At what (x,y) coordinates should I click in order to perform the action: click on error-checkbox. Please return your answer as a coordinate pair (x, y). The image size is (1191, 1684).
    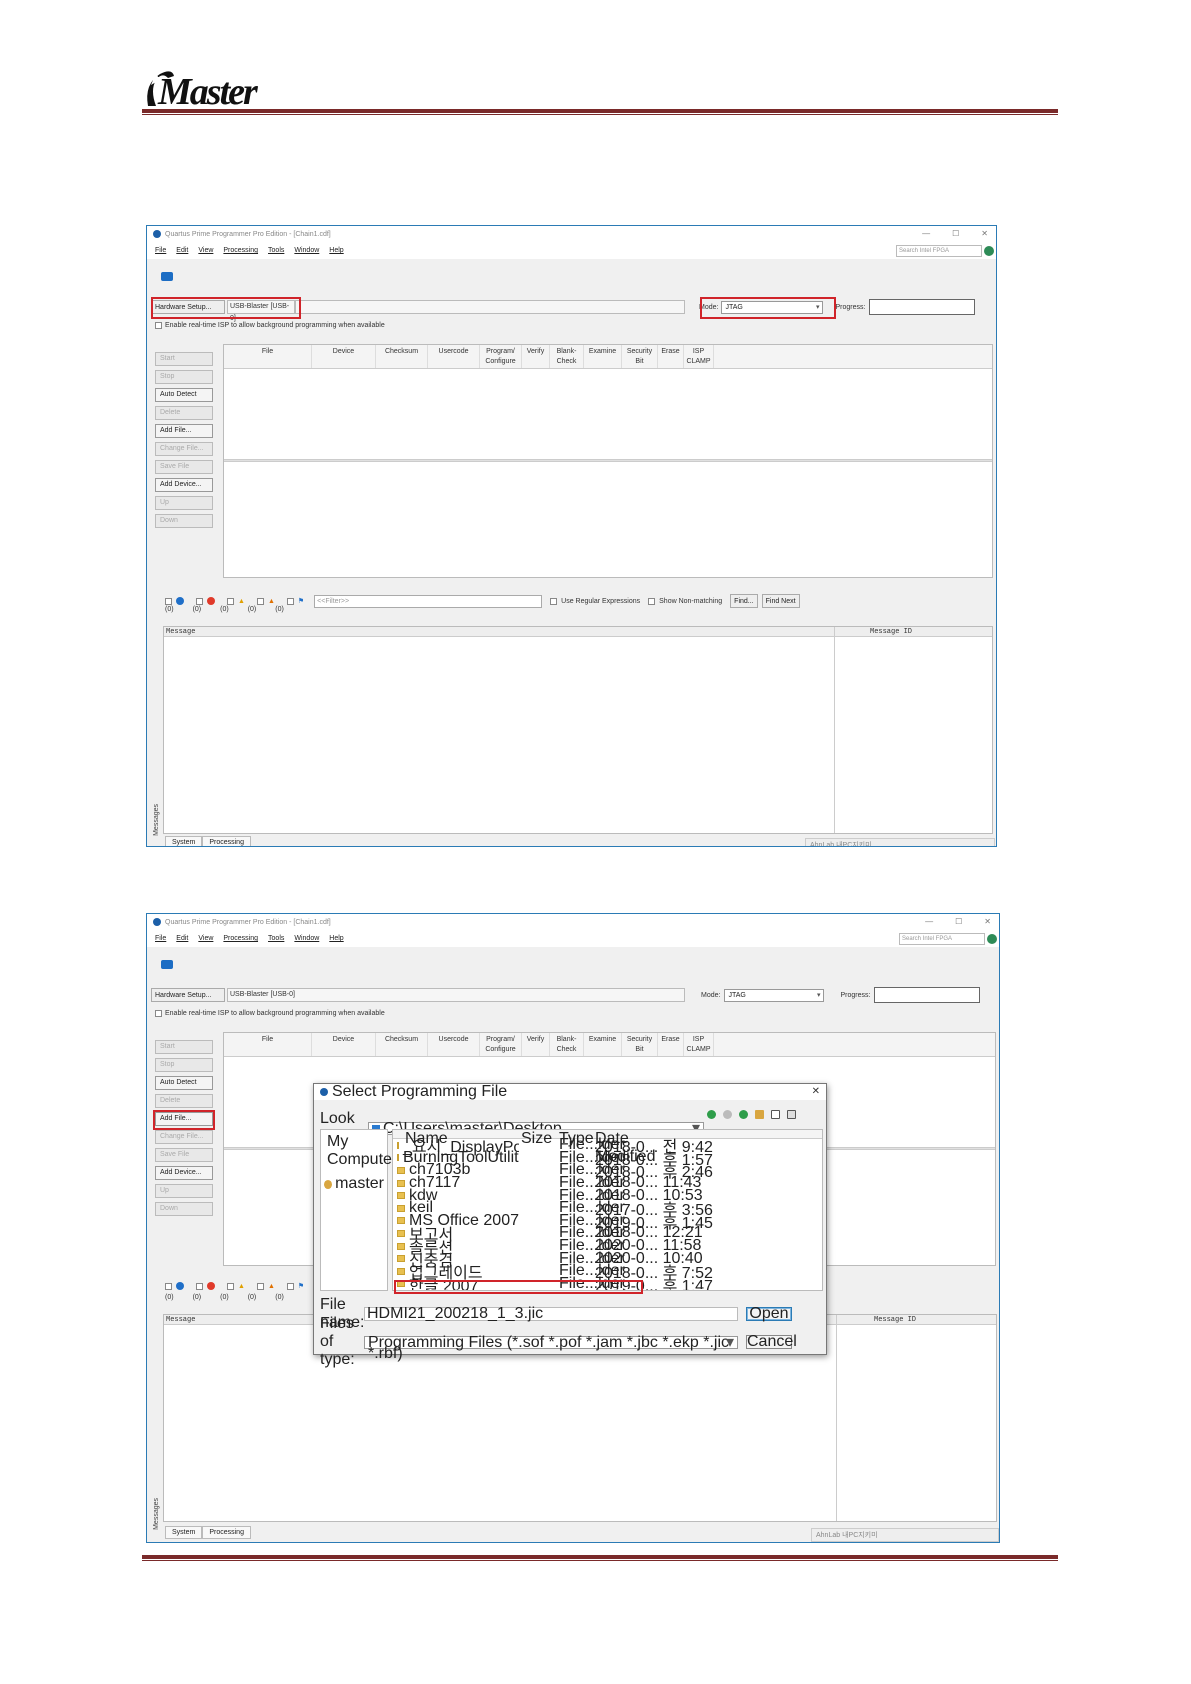
    Looking at the image, I should click on (199, 601).